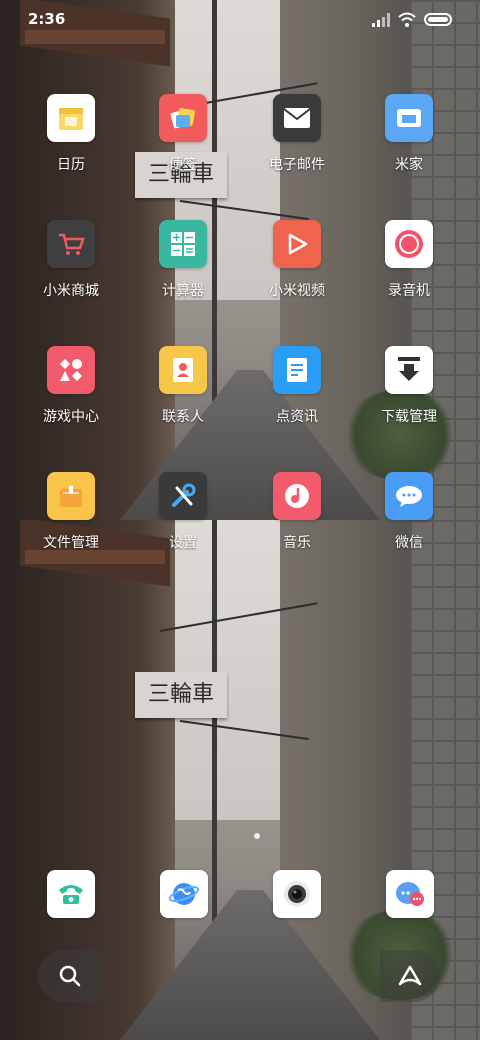 This screenshot has height=1040, width=480. Describe the element at coordinates (257, 836) in the screenshot. I see `page-indicator` at that location.